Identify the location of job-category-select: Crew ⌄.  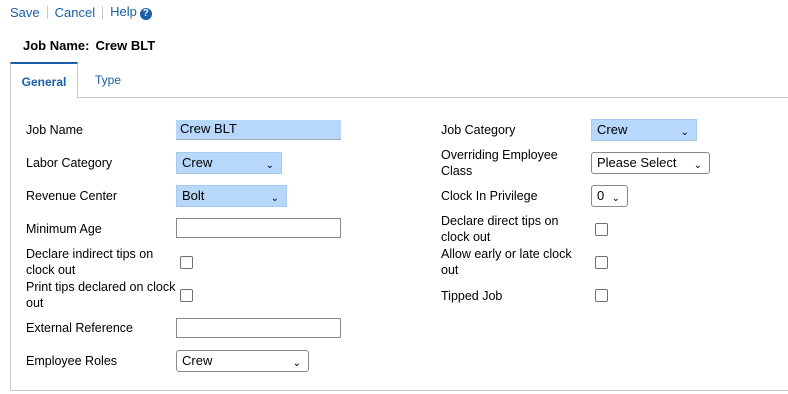
(644, 130).